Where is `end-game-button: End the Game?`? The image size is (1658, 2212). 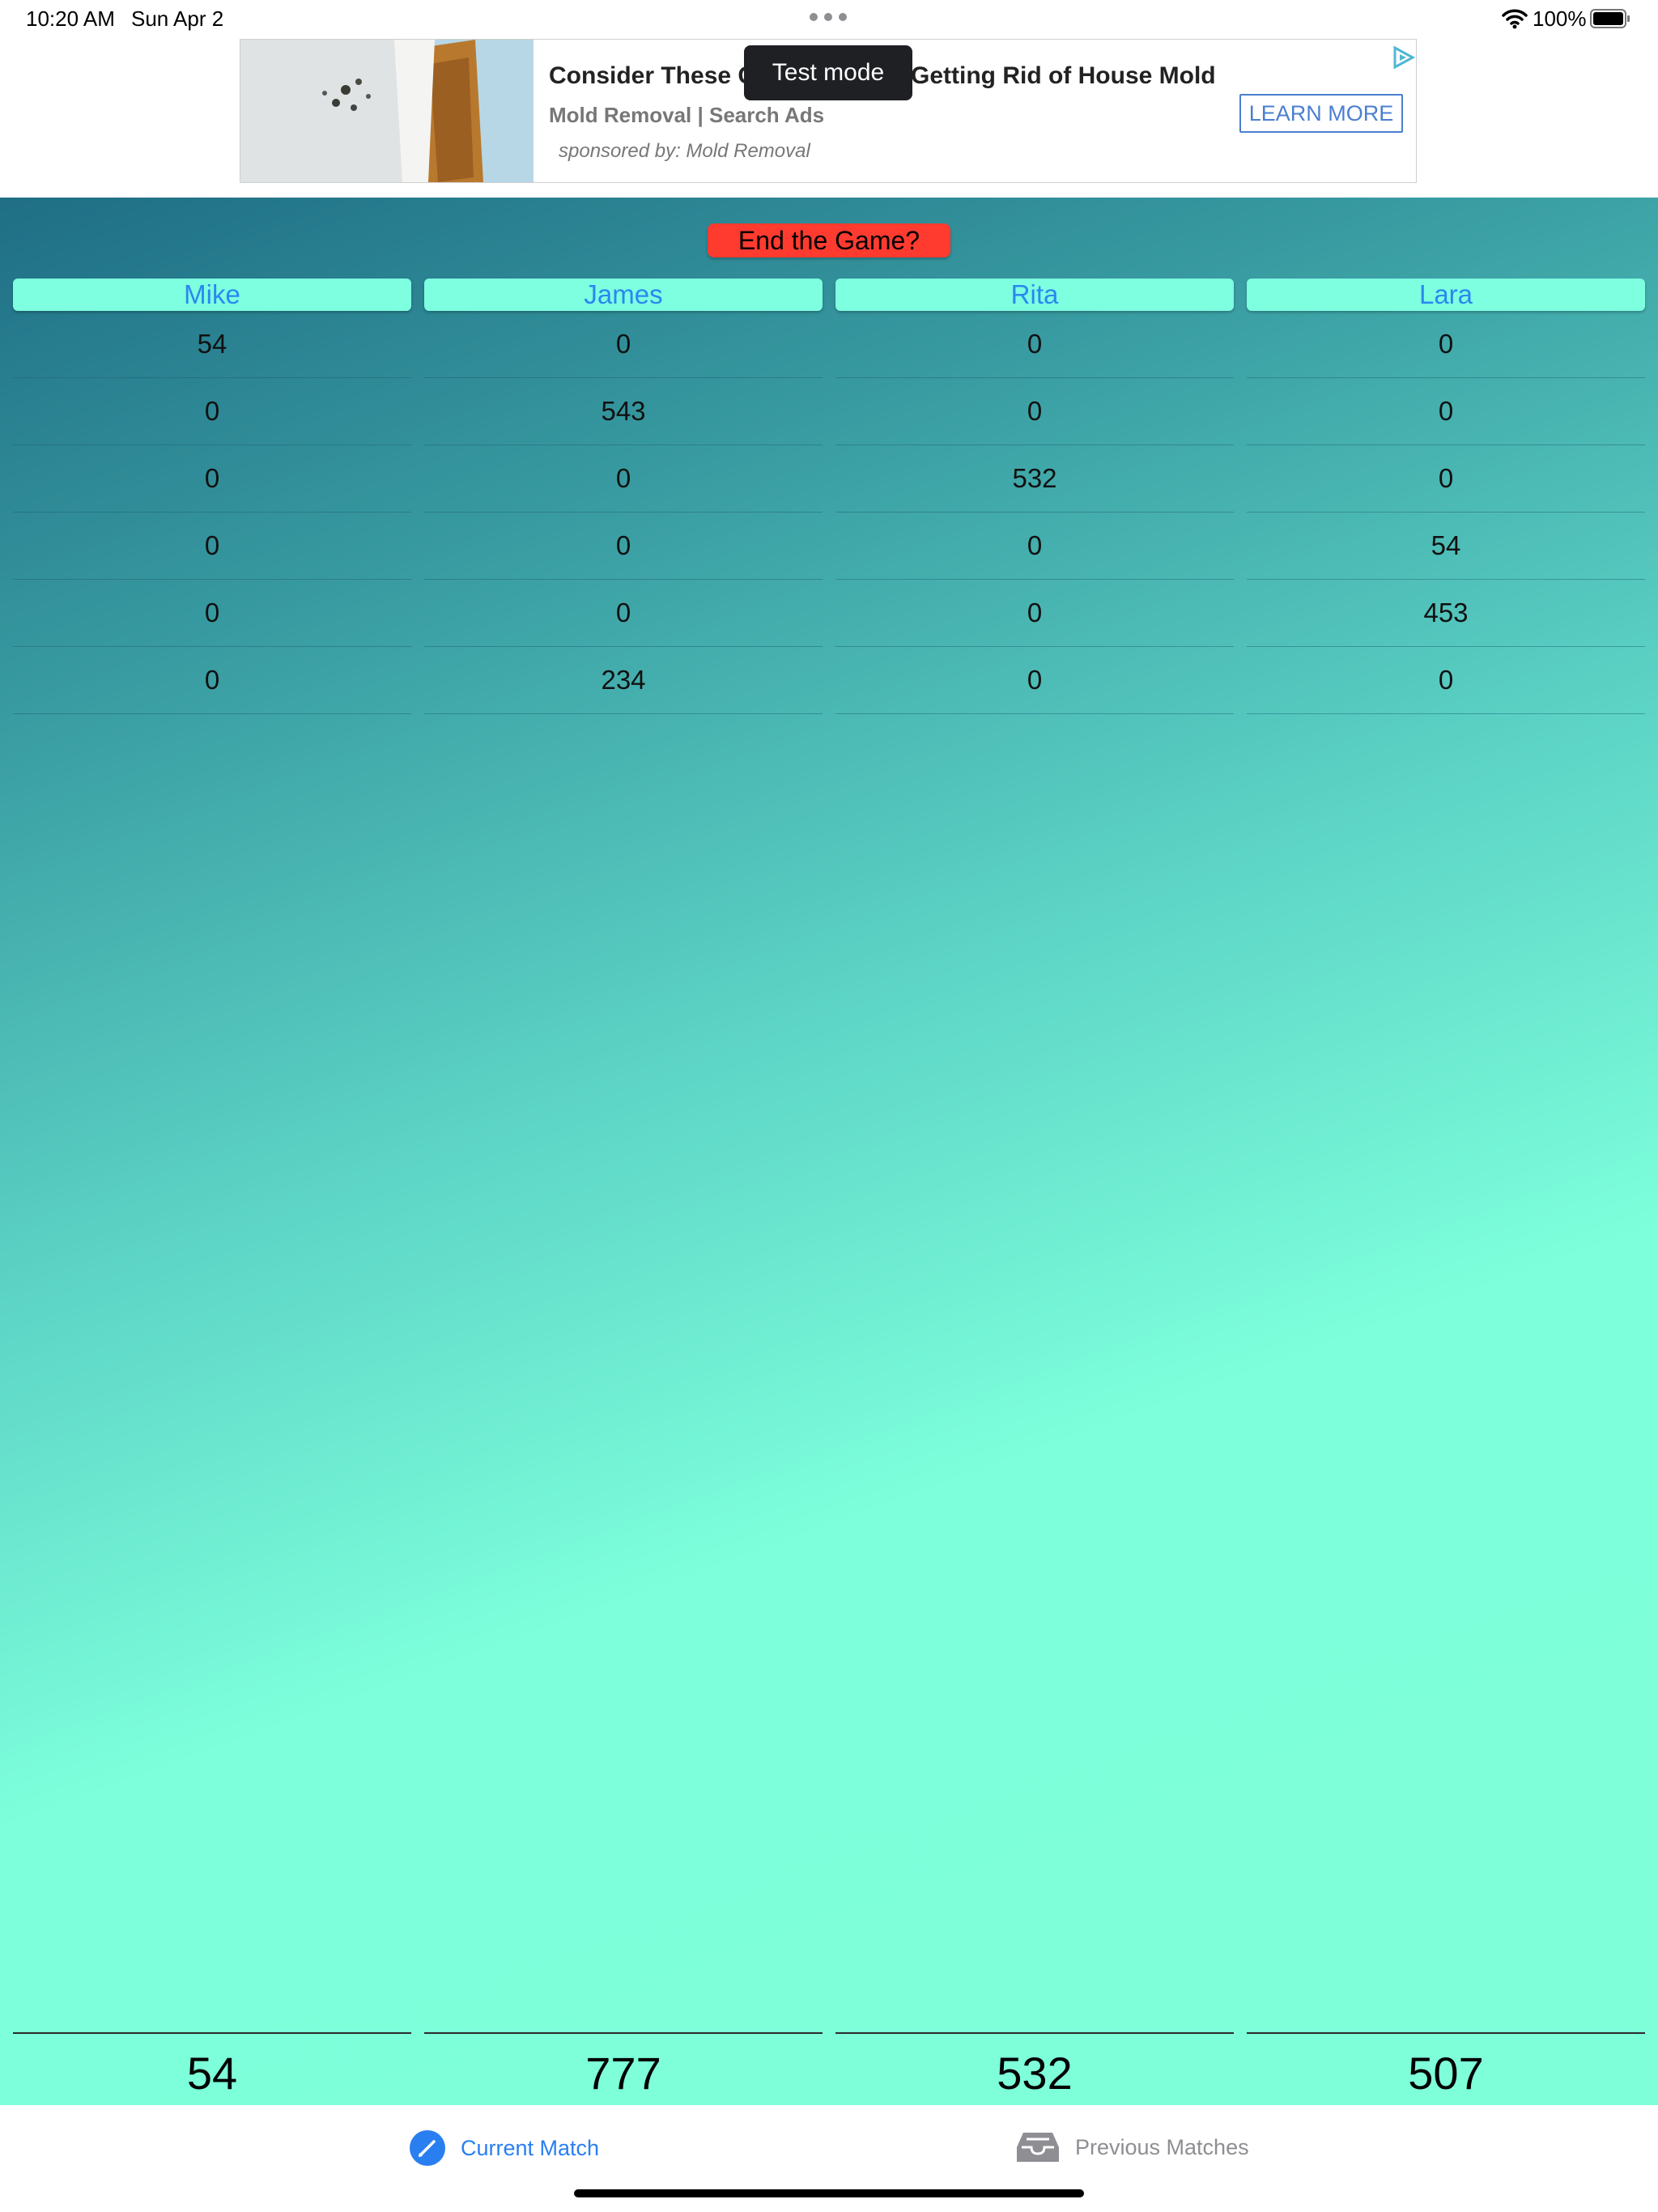 end-game-button: End the Game? is located at coordinates (829, 240).